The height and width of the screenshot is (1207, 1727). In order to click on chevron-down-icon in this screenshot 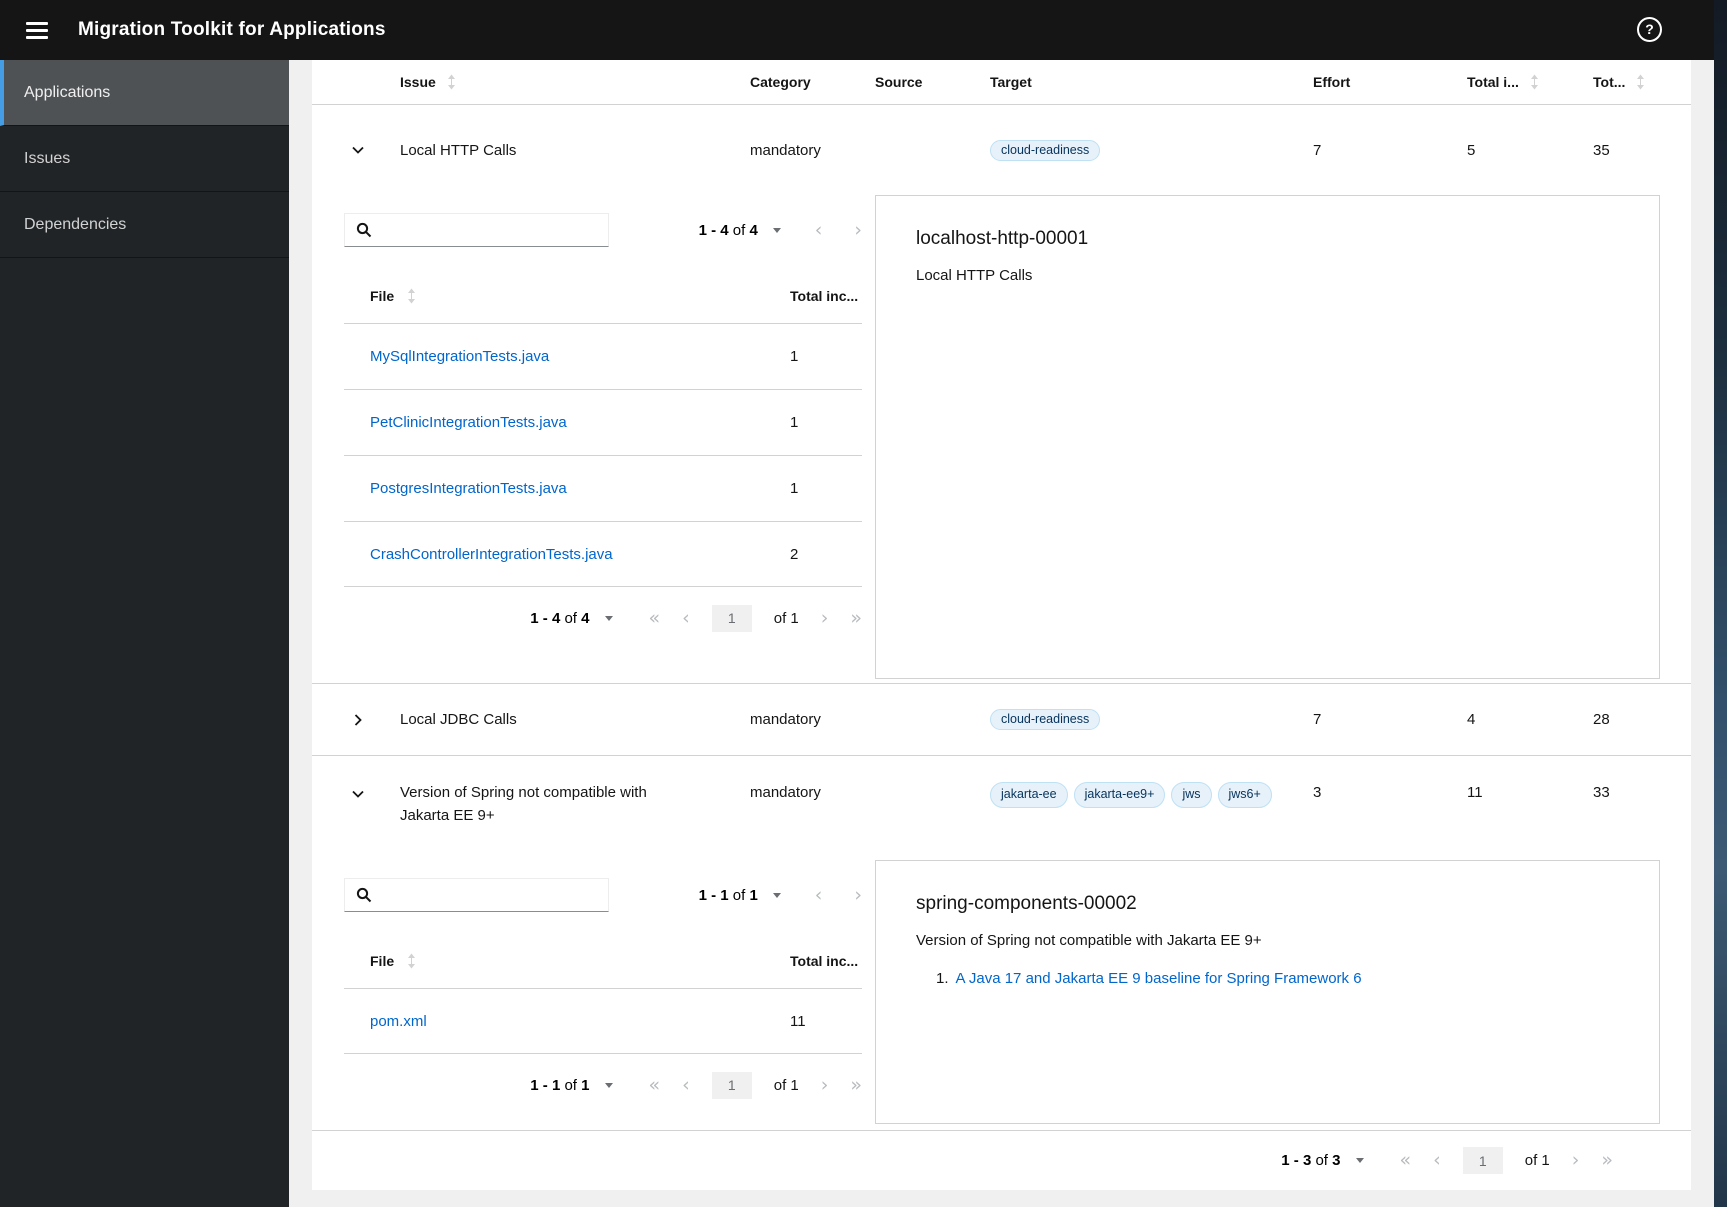, I will do `click(358, 150)`.